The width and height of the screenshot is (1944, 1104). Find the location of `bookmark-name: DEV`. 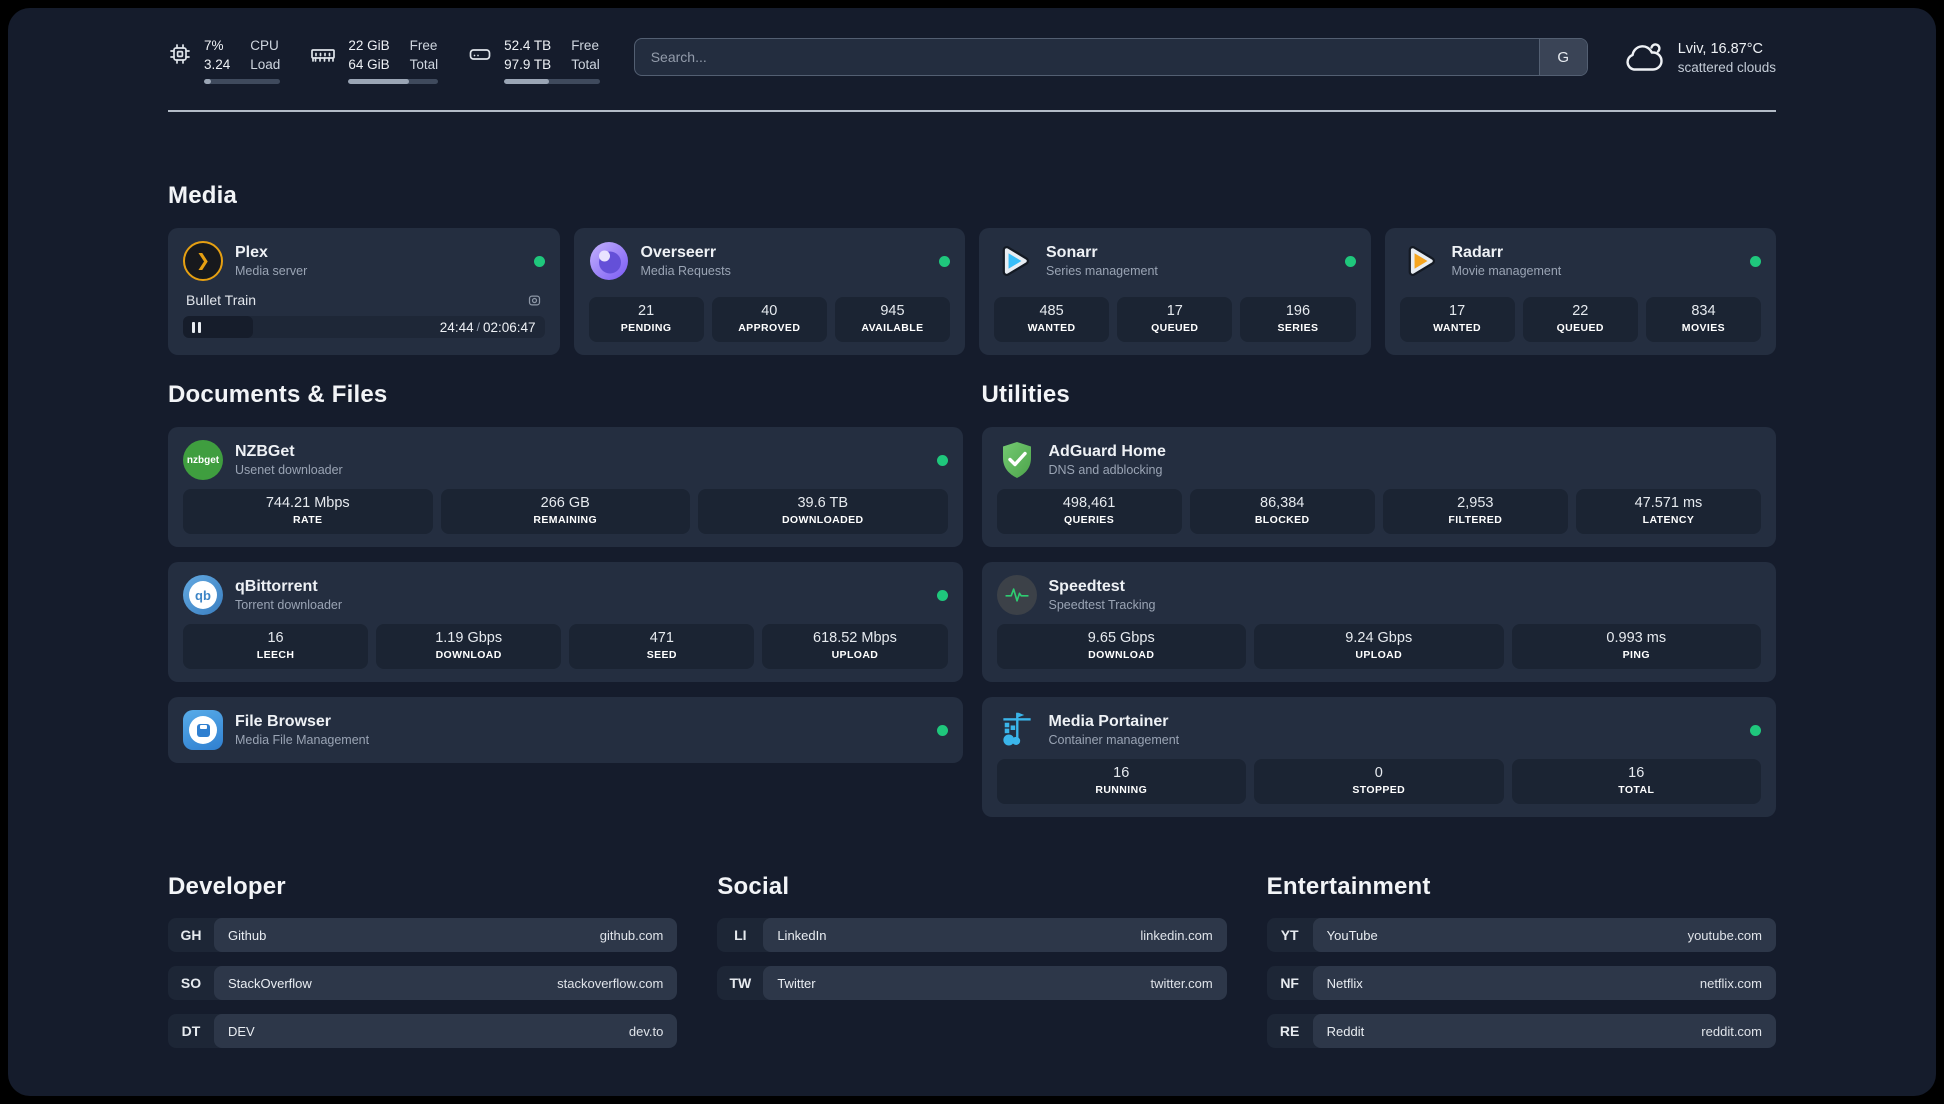

bookmark-name: DEV is located at coordinates (241, 1031).